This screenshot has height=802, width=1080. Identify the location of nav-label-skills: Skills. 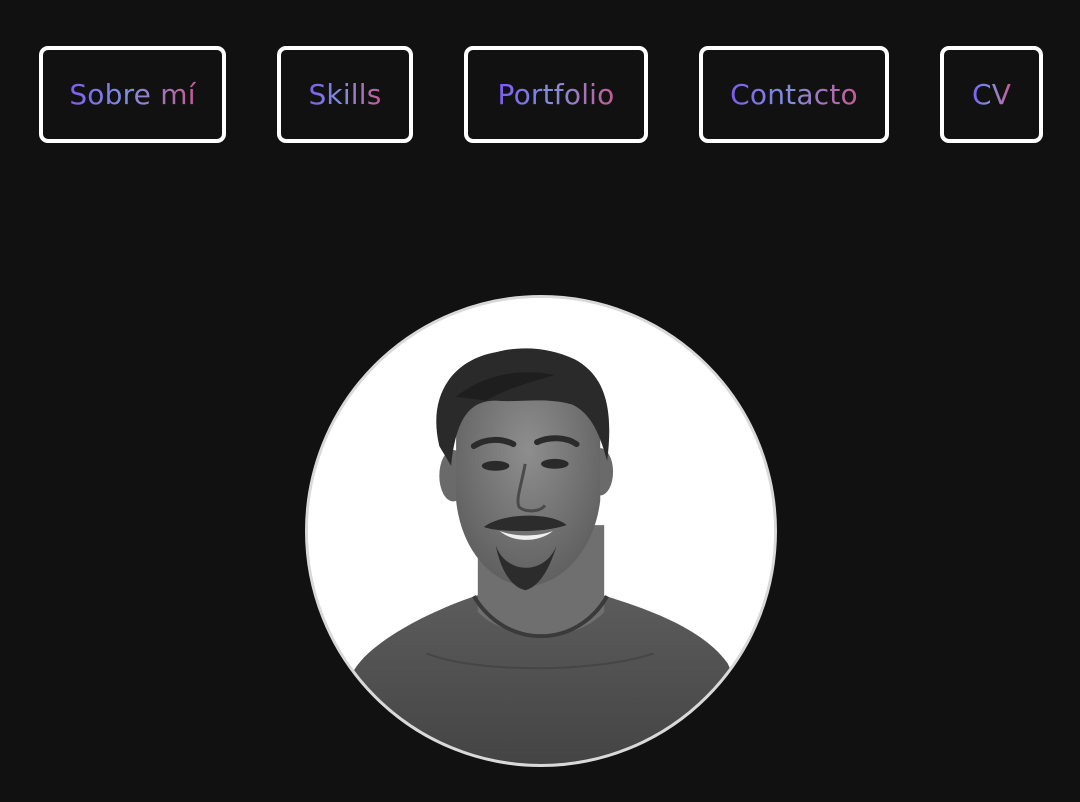
(345, 94).